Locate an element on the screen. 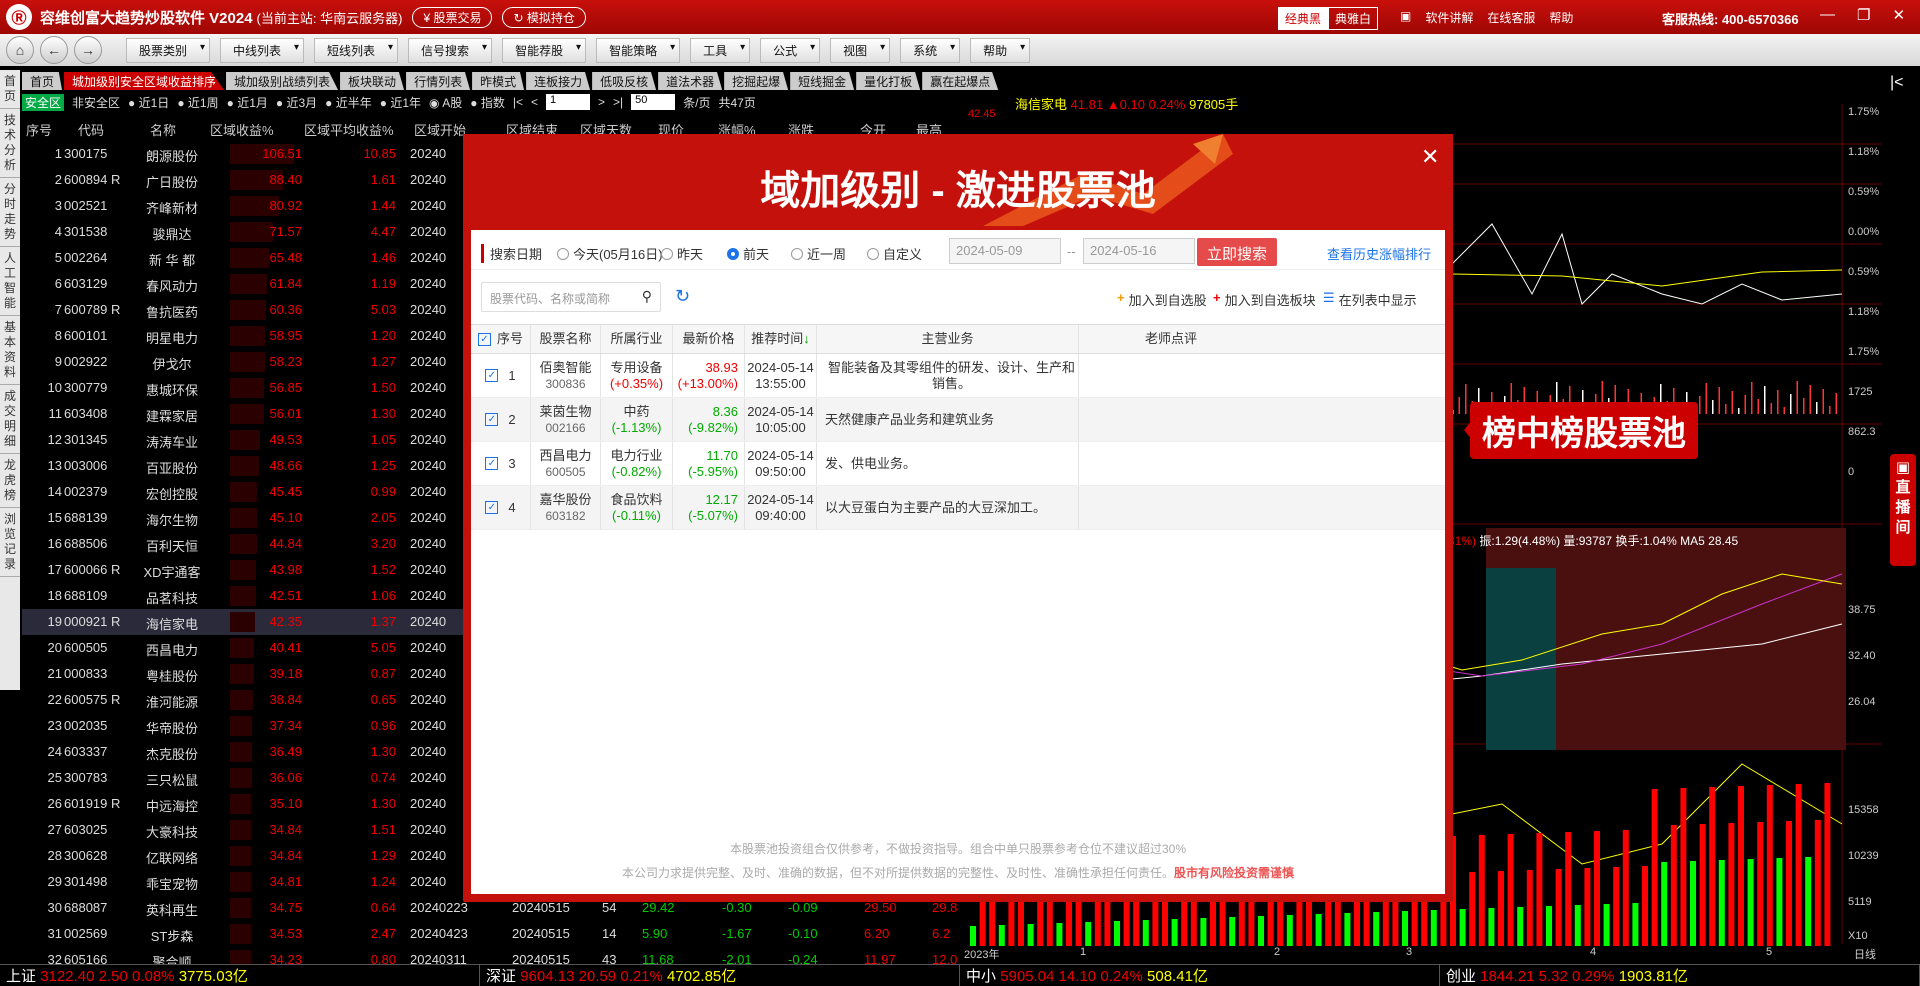  market-a: ◉ A股 is located at coordinates (445, 102).